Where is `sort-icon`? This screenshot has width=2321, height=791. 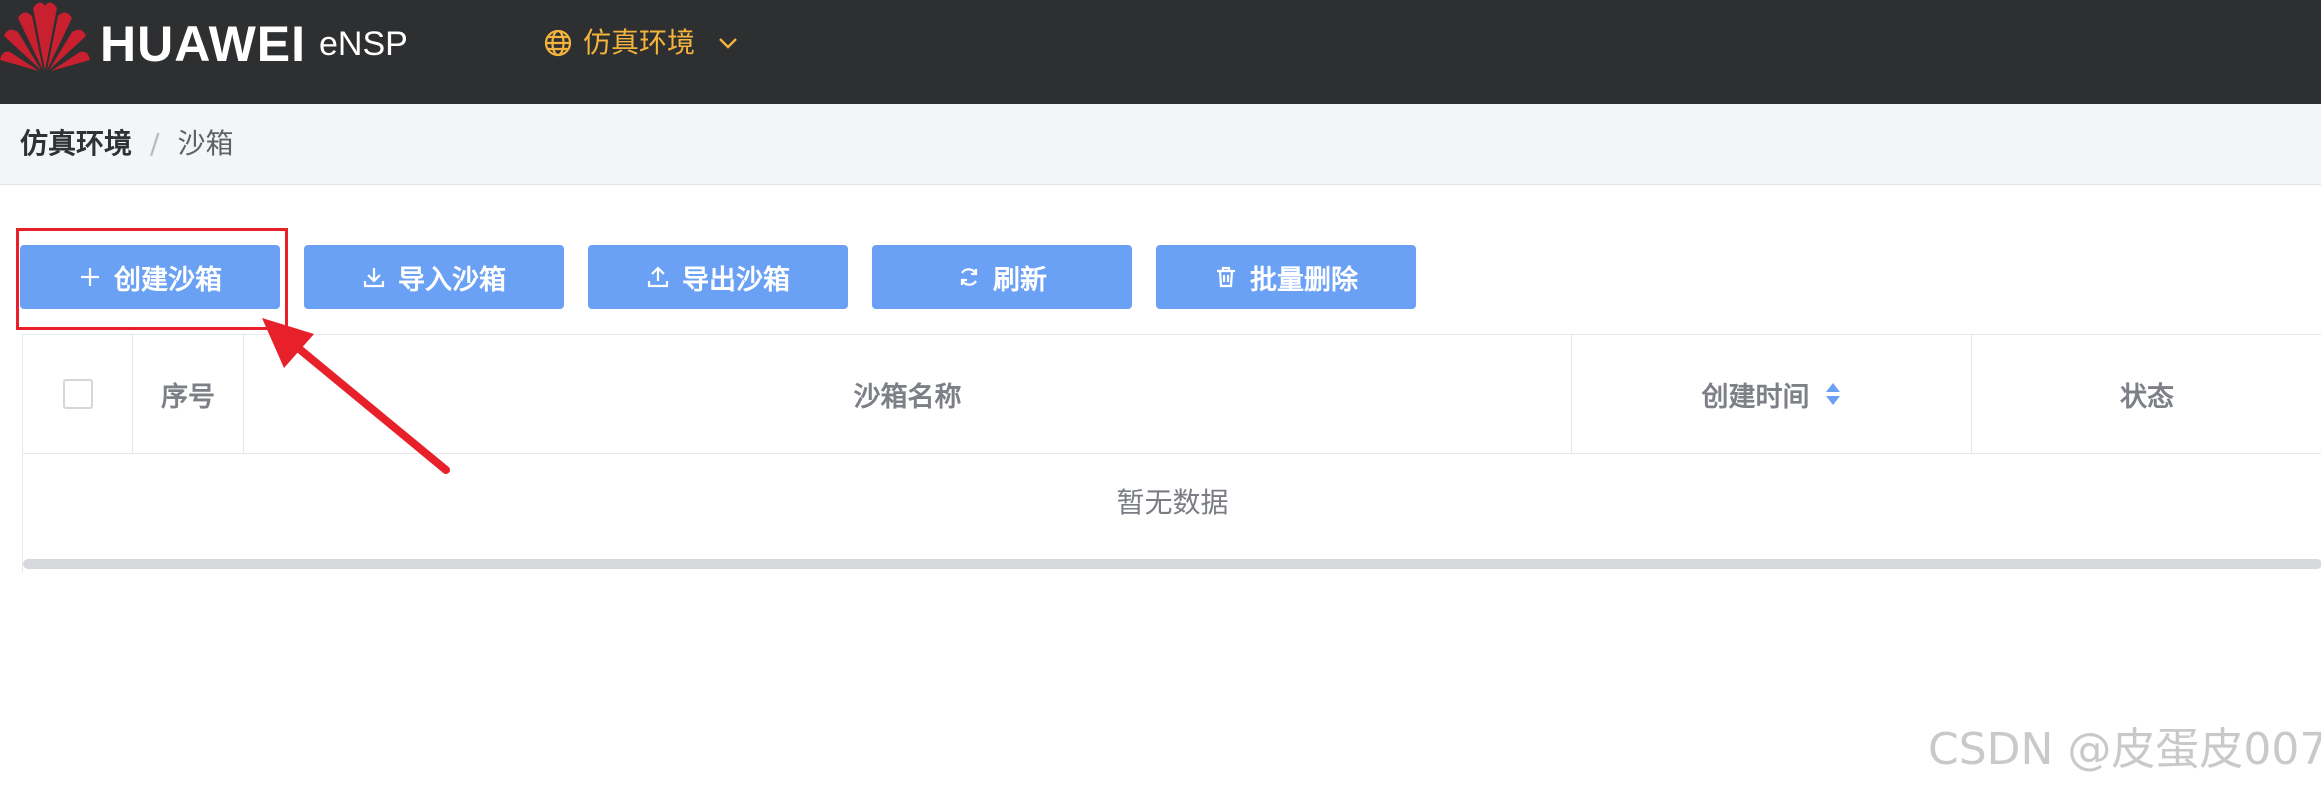 sort-icon is located at coordinates (1833, 394).